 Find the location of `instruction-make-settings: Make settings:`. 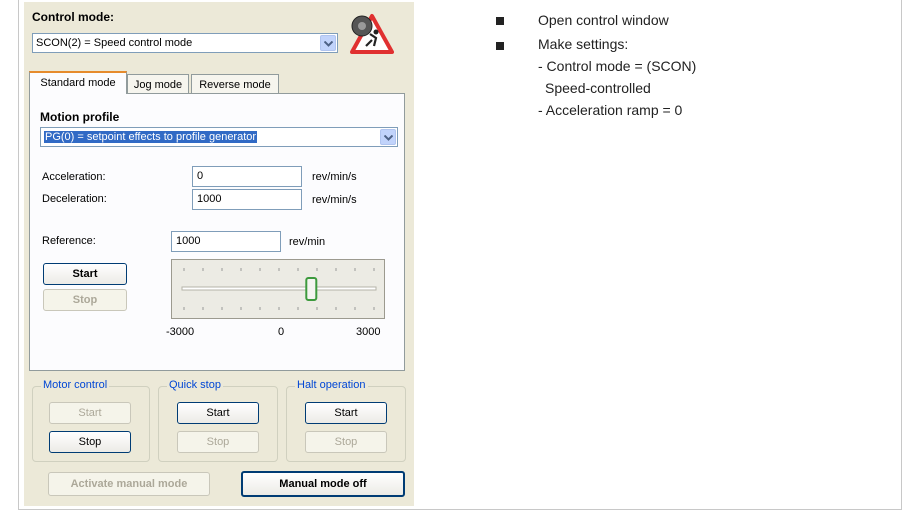

instruction-make-settings: Make settings: is located at coordinates (583, 44).